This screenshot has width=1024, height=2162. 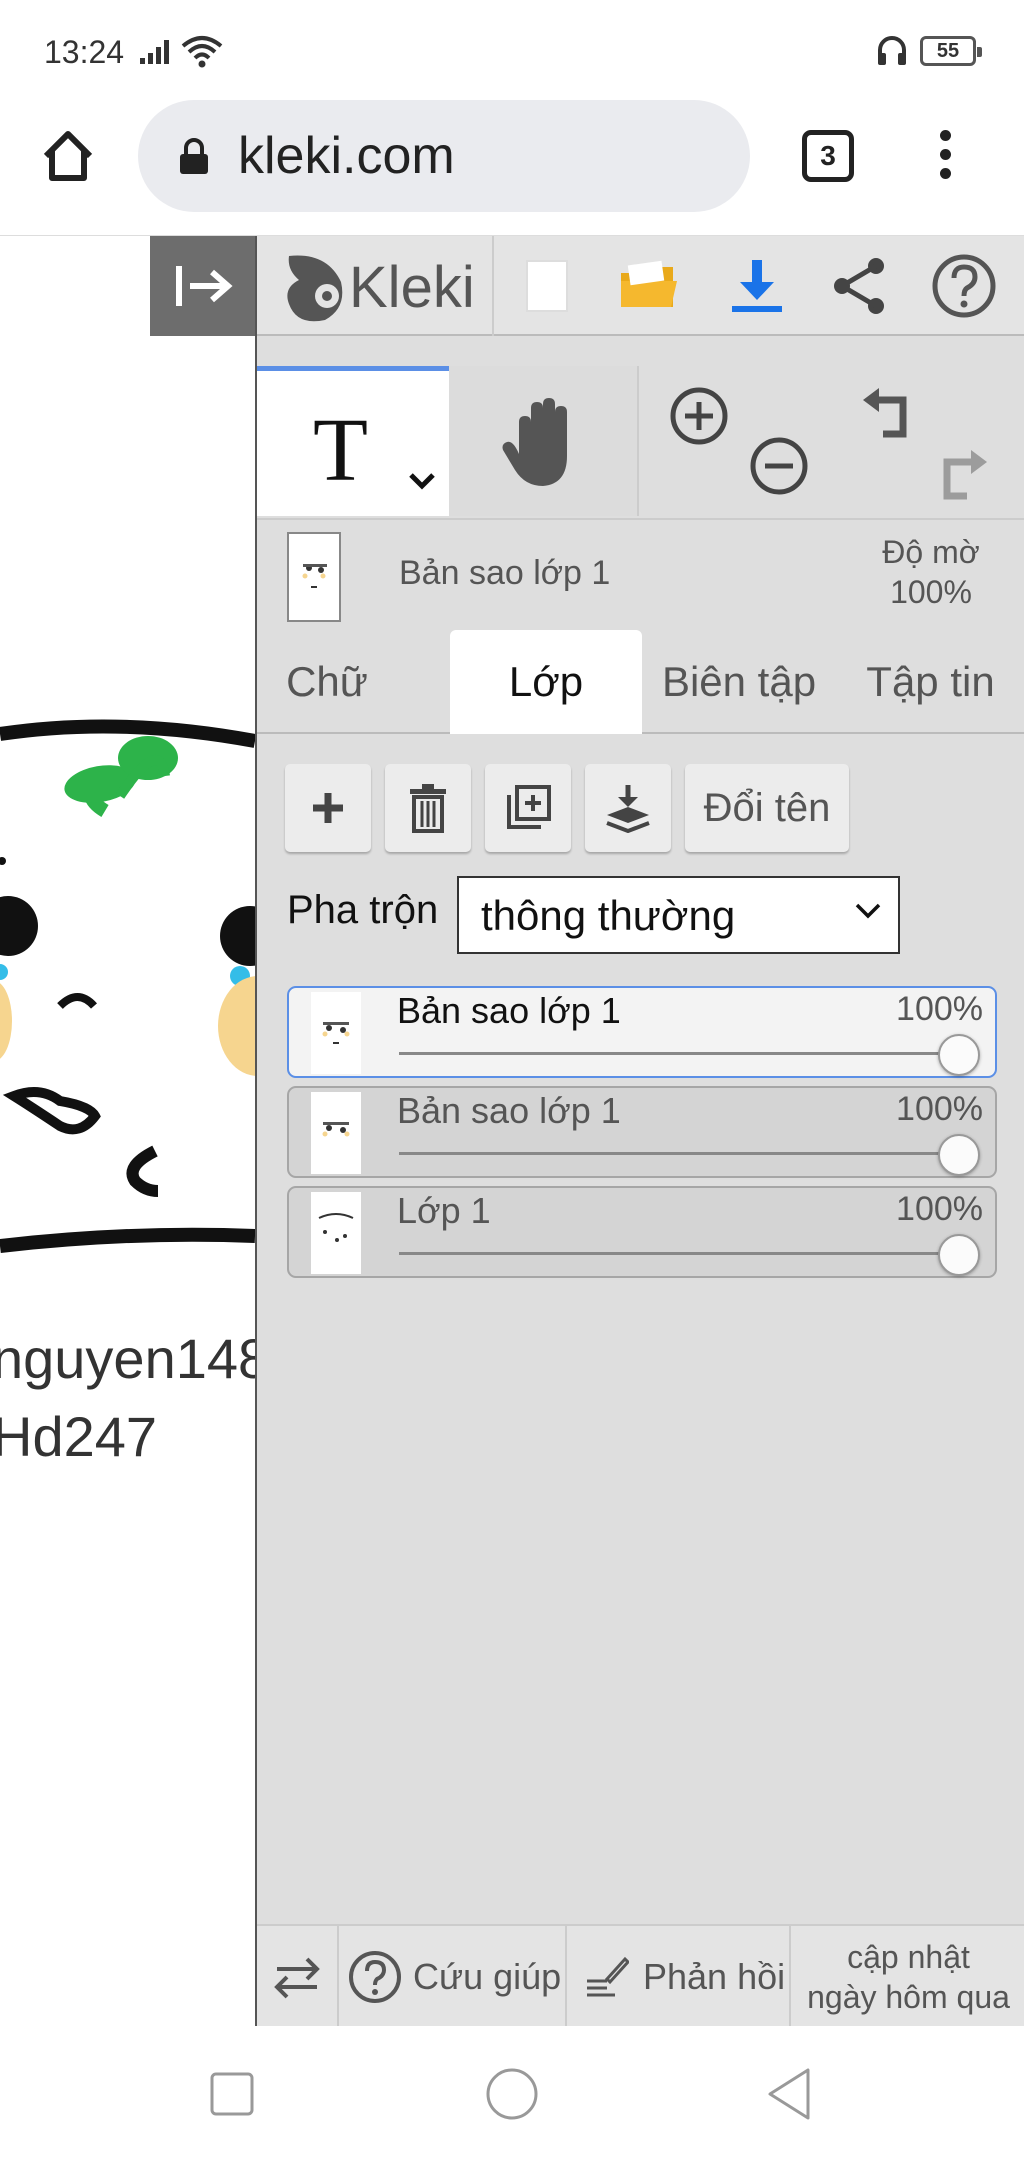 I want to click on app-topbar: Kleki, so click(x=640, y=286).